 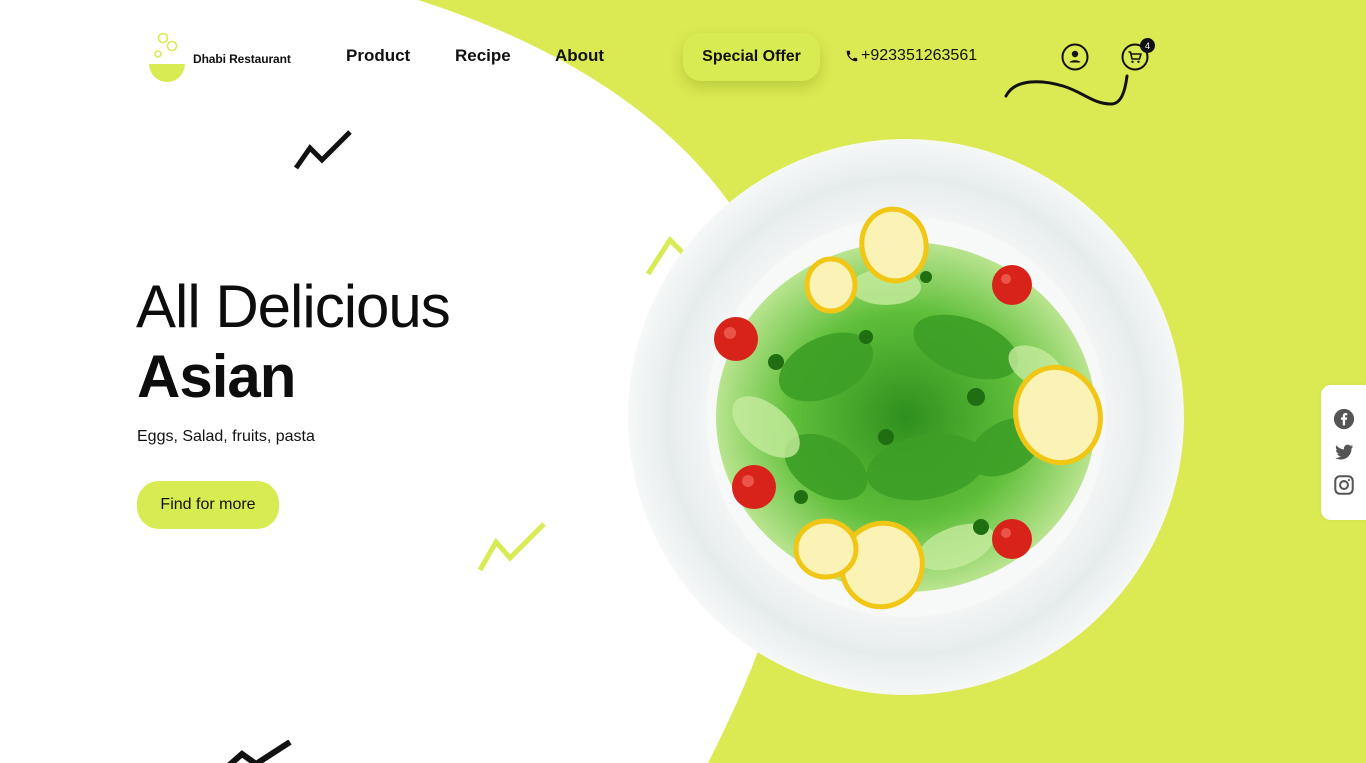 I want to click on instagram-icon, so click(x=1344, y=485).